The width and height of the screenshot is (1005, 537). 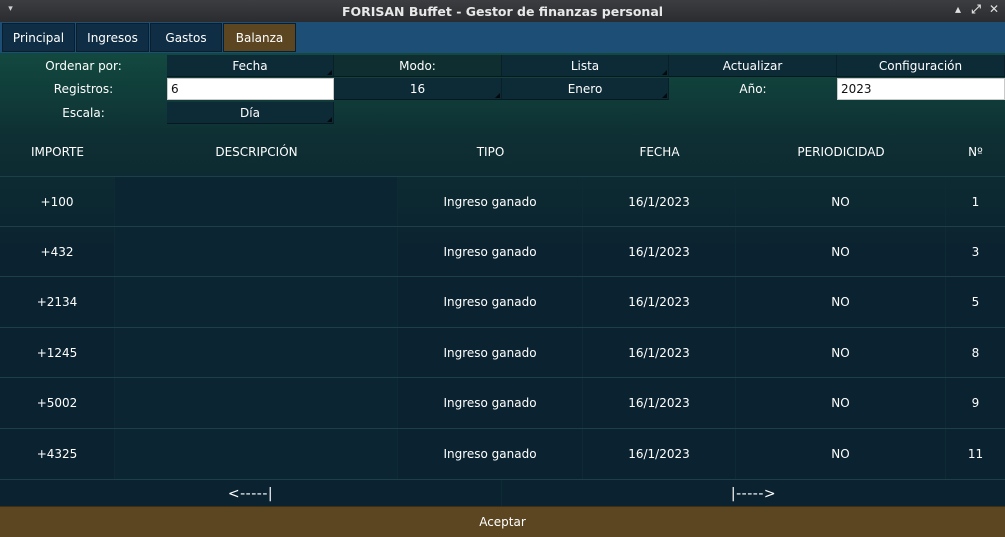 I want to click on header-tipo: TIPO, so click(x=490, y=152).